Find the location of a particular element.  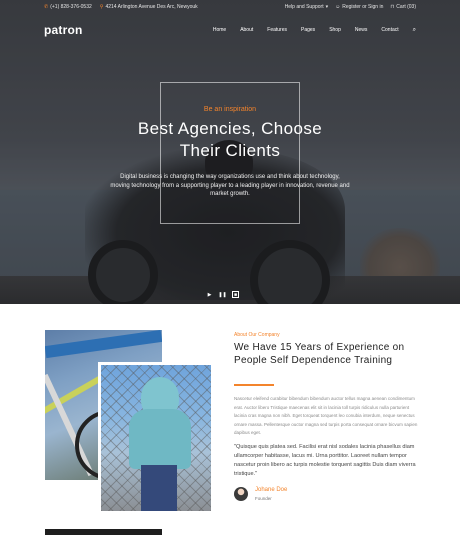

nav-about: About is located at coordinates (246, 30).